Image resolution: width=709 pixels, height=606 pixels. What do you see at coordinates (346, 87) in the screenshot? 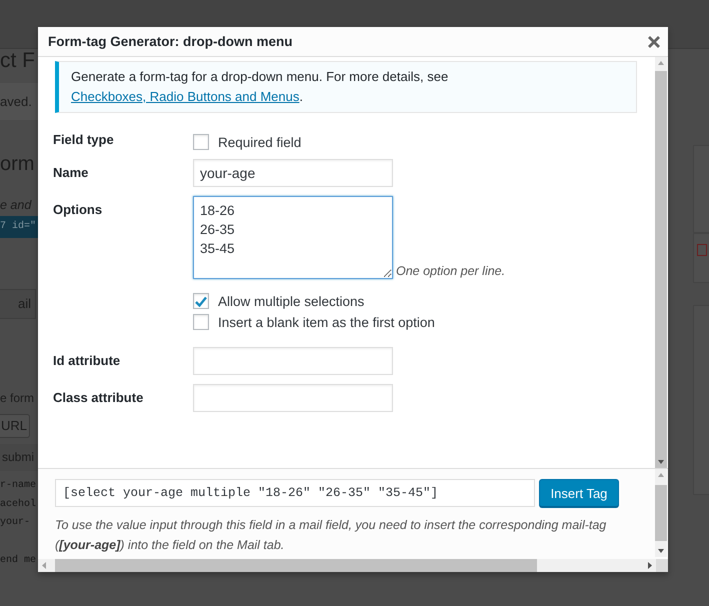
I see `notice-text: Generate a form-tag for a drop-down menu. For more details, see Checkboxes, Radio Buttons and Menus.` at bounding box center [346, 87].